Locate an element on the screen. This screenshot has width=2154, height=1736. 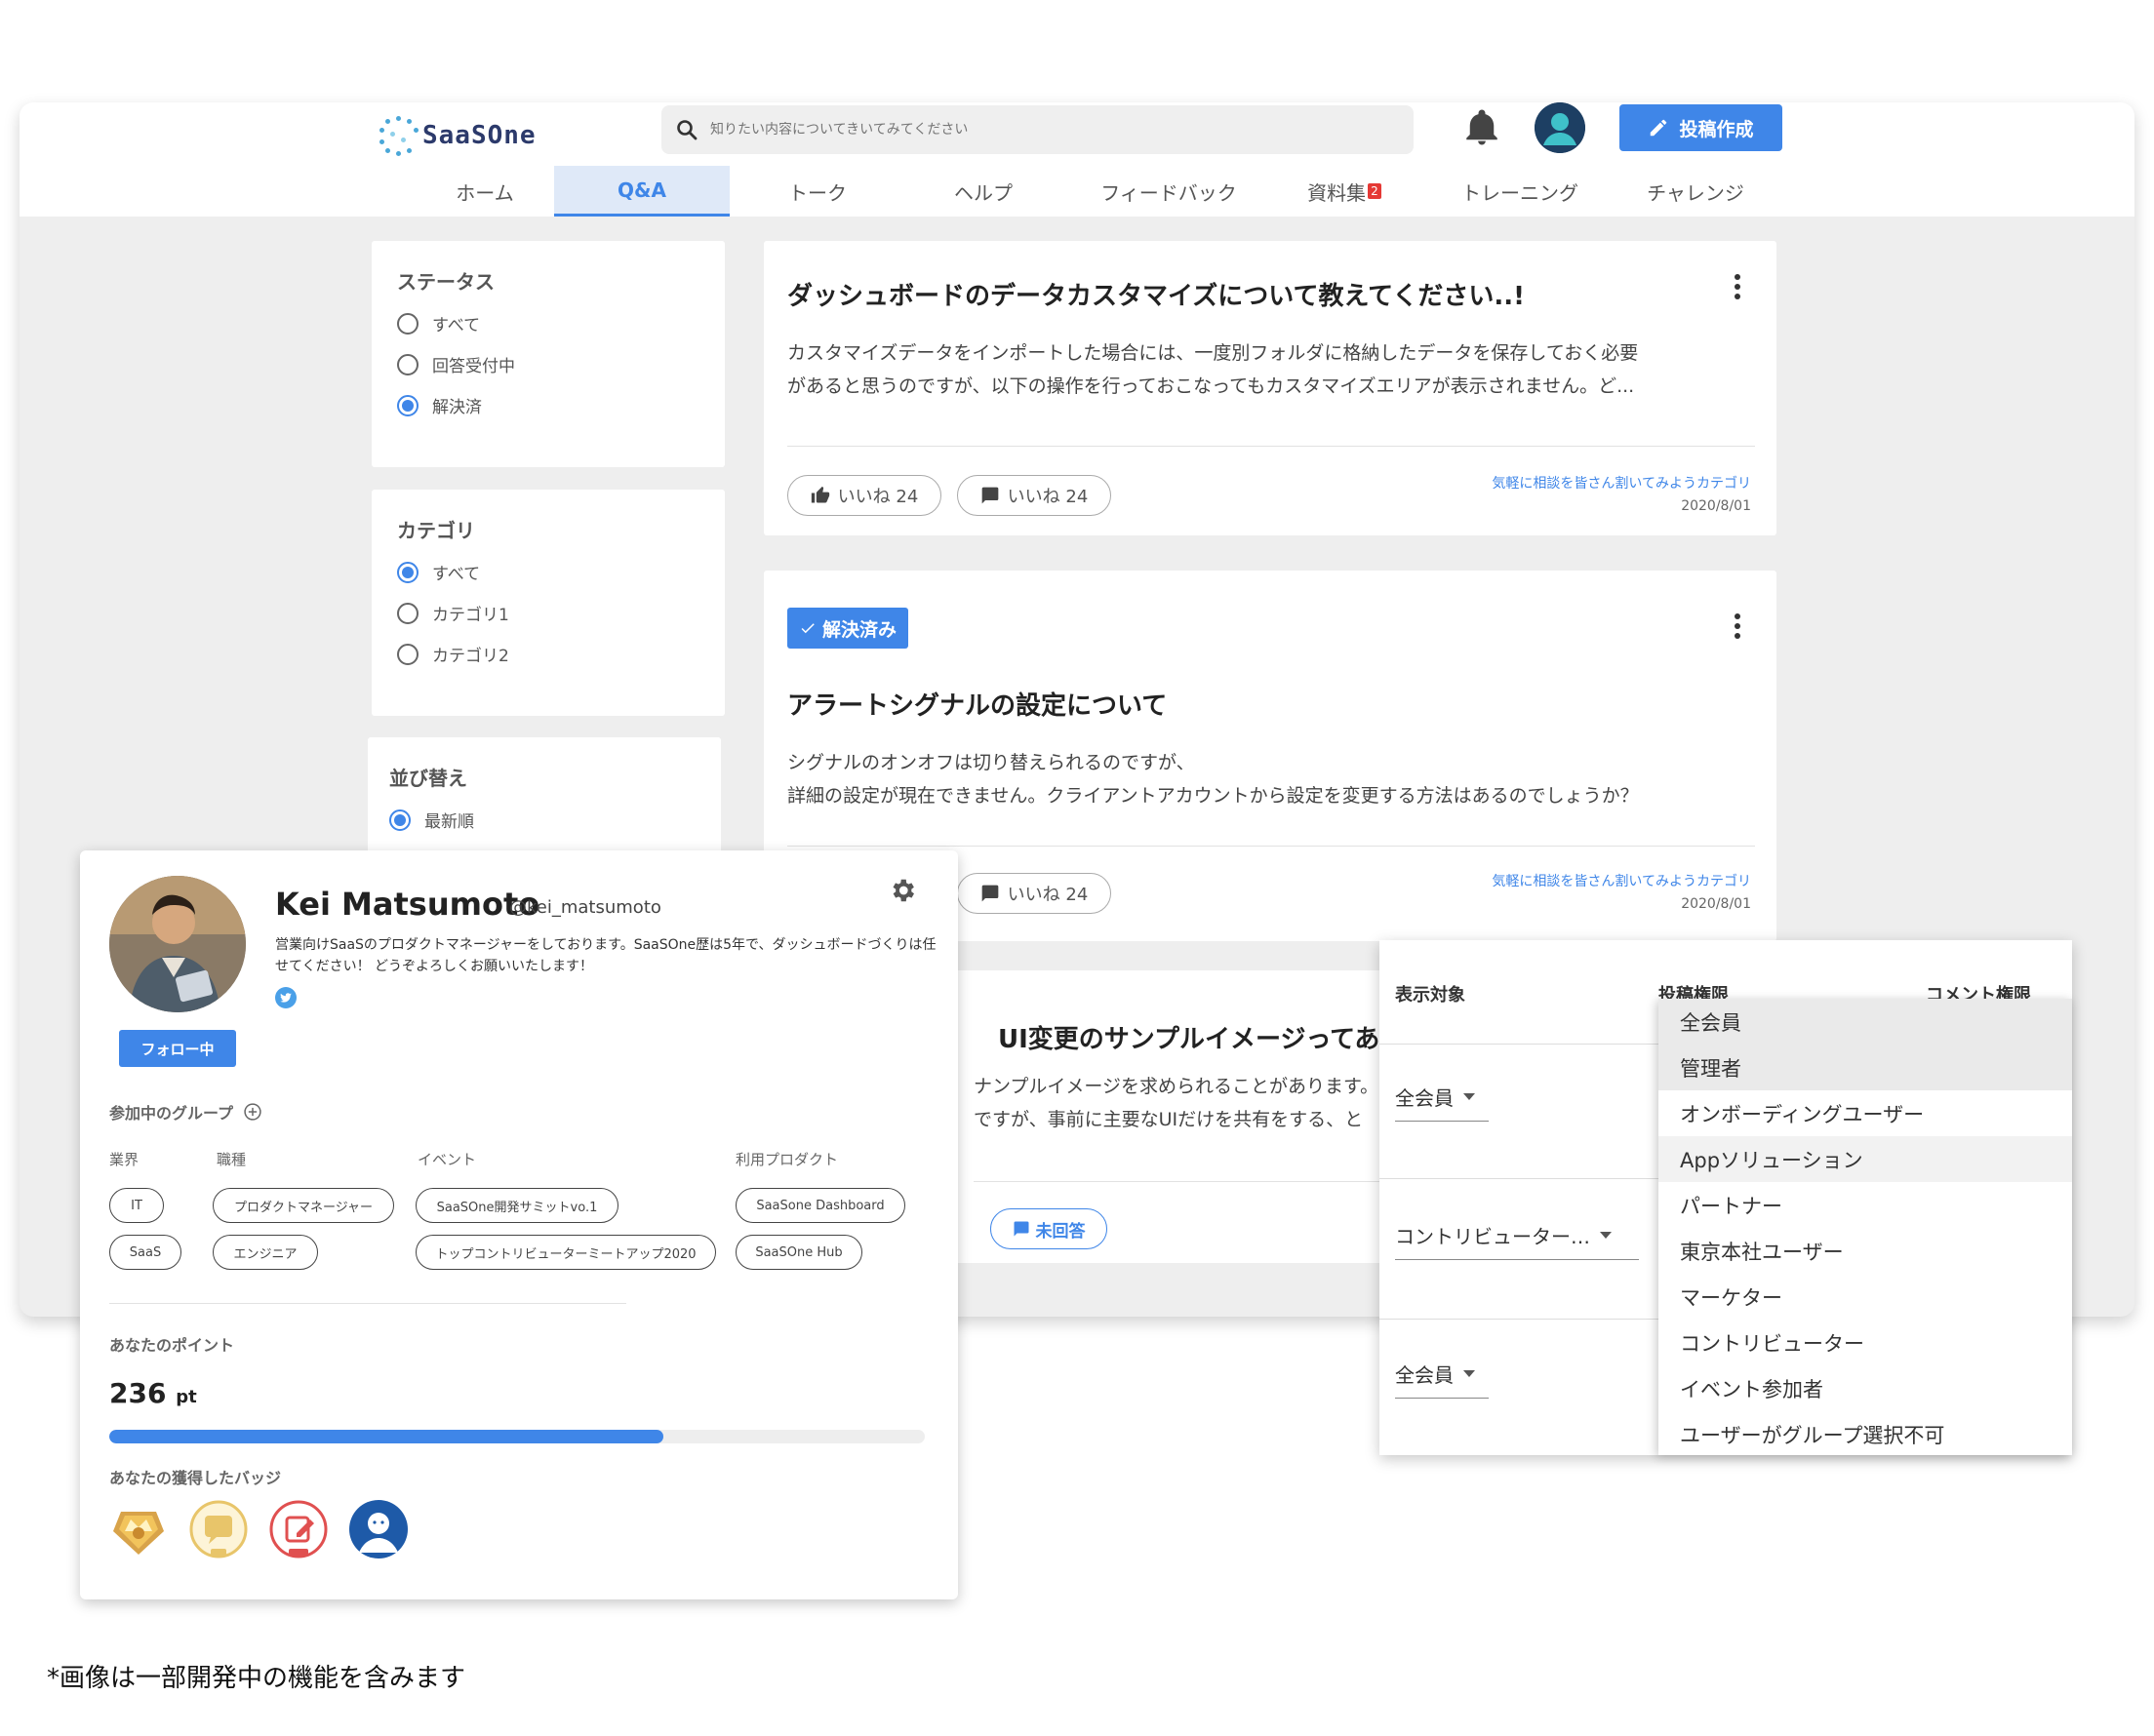
radio-category-2: カテゴリ2 is located at coordinates (548, 654).